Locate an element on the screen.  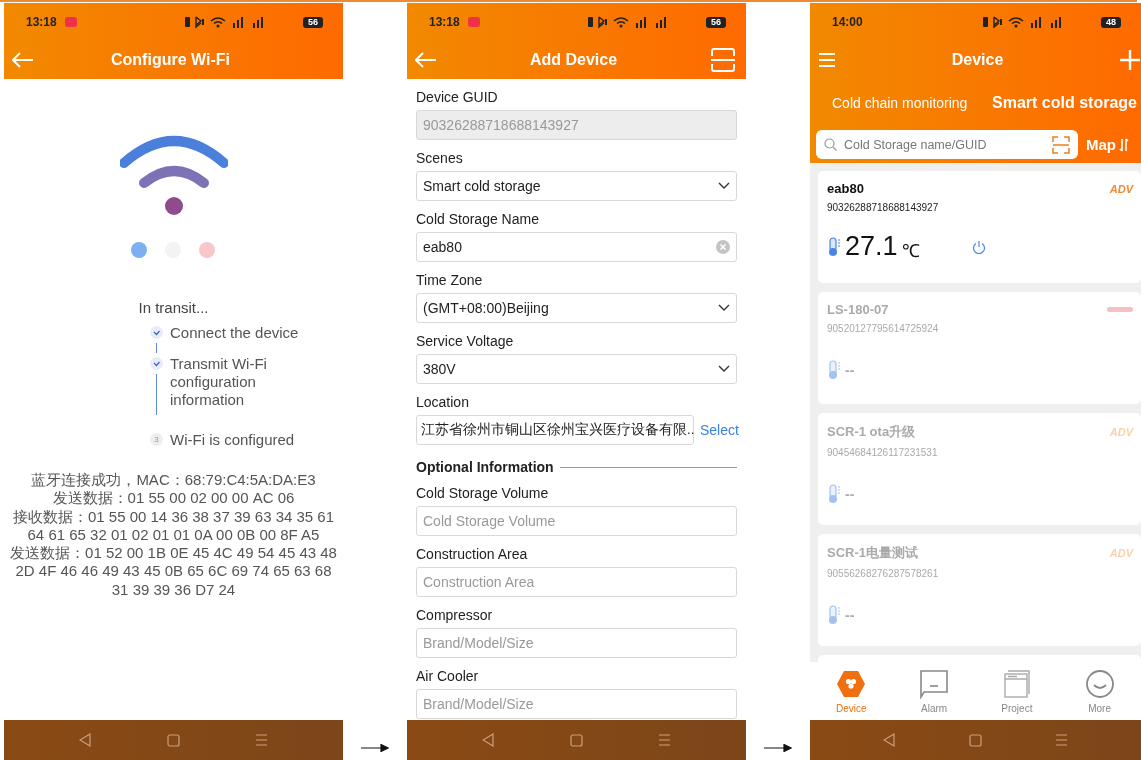
device-name: LS-180-07 is located at coordinates (858, 309).